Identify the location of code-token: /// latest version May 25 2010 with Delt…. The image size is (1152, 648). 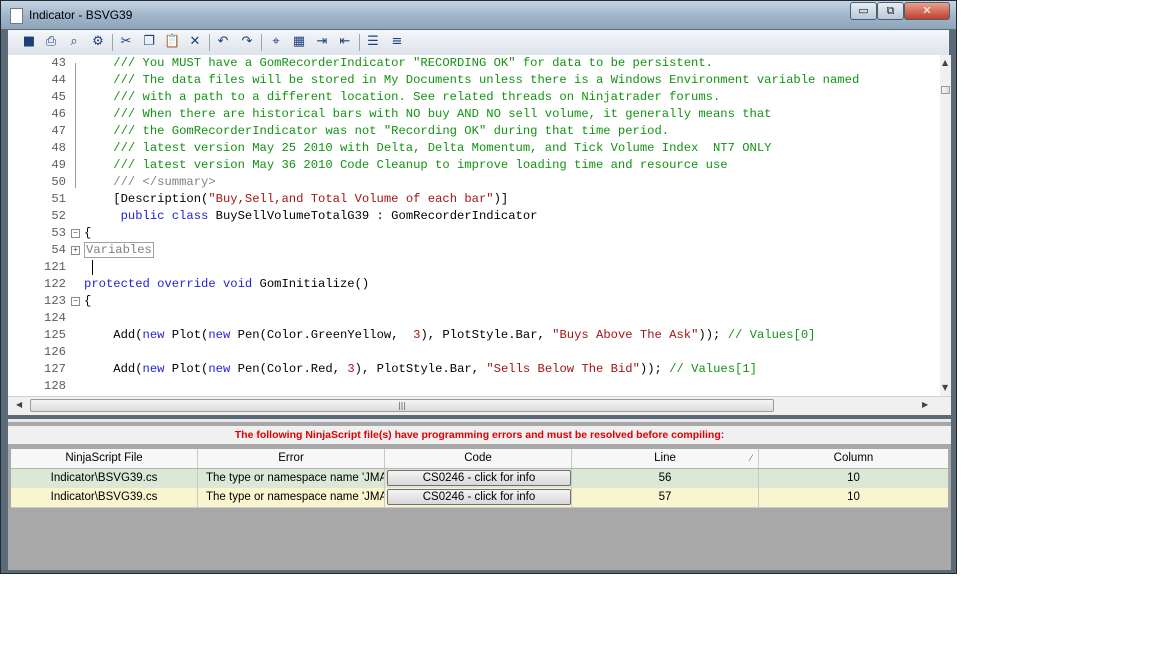
(428, 148).